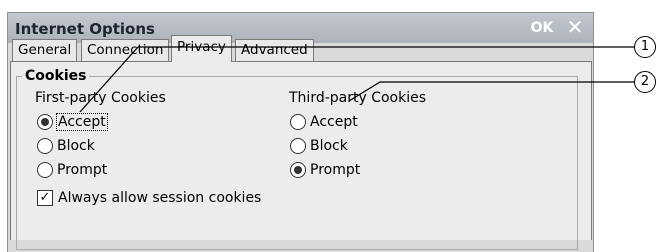 This screenshot has width=662, height=252. I want to click on callout-1-leader-line, so click(109, 79).